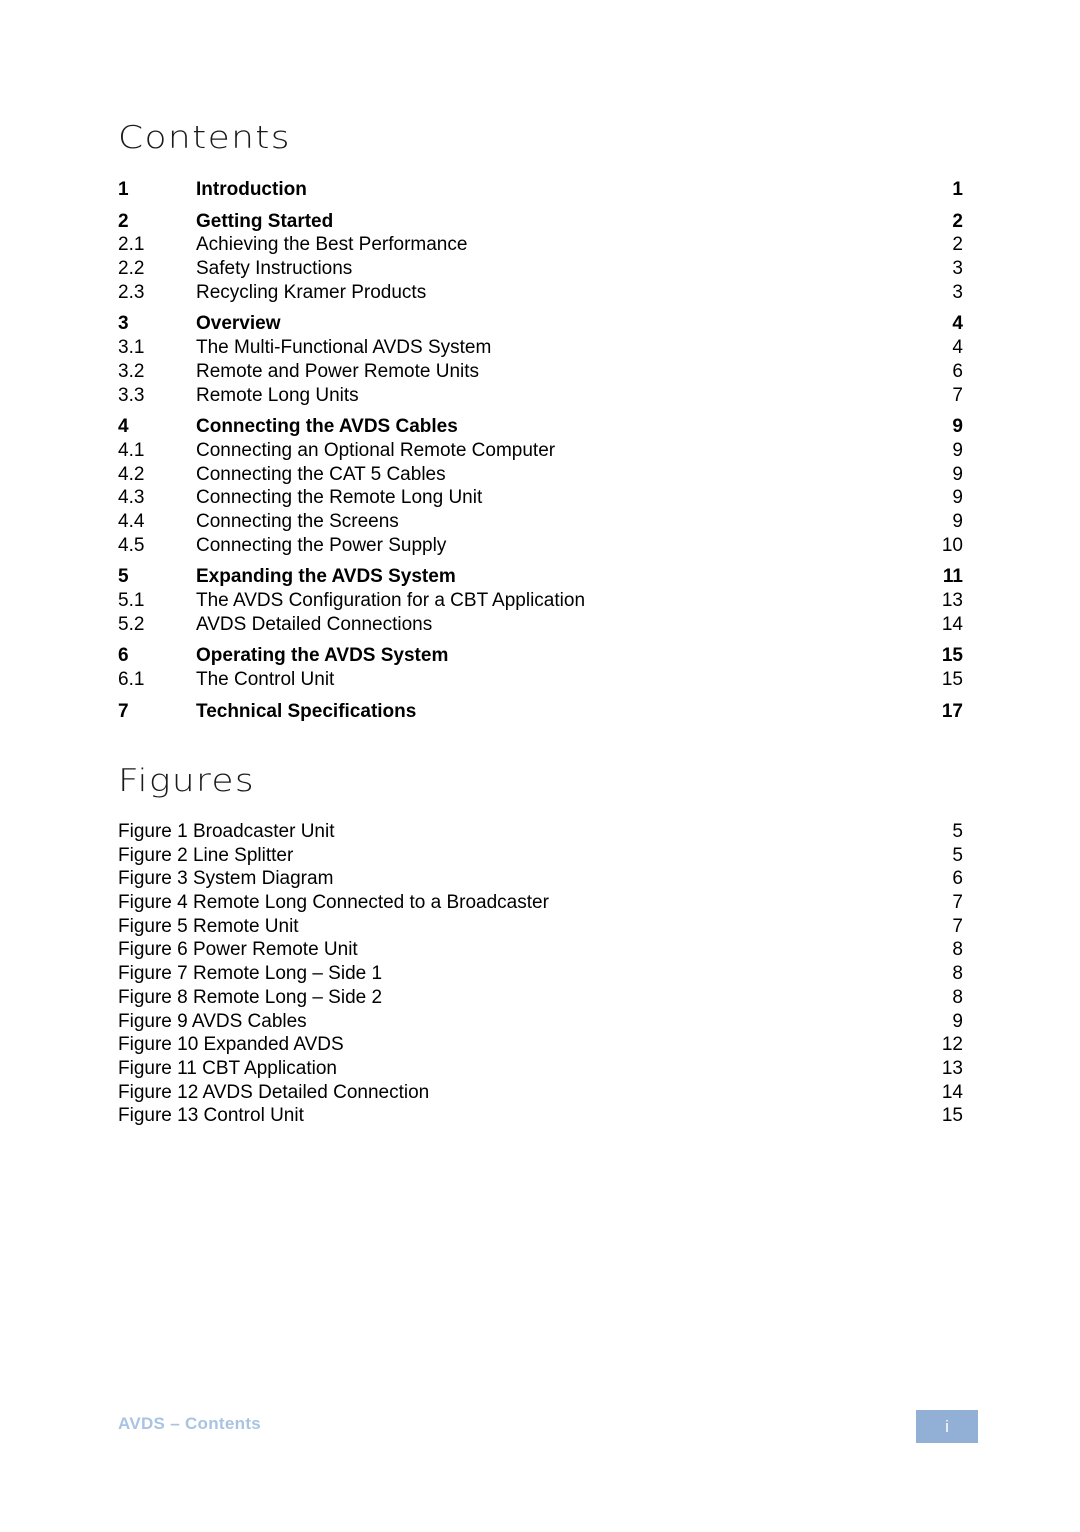 This screenshot has width=1080, height=1532. I want to click on toc-title: Connecting the CAT 5 Cables, so click(321, 474).